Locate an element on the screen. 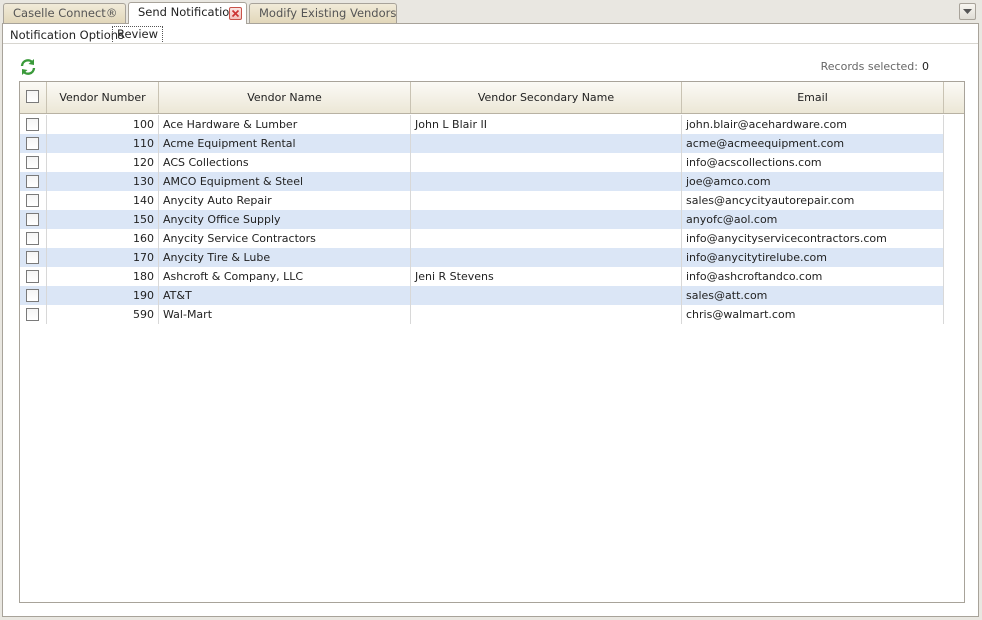 The height and width of the screenshot is (620, 982). cell-vendor-name: Acme Equipment Rental is located at coordinates (285, 143).